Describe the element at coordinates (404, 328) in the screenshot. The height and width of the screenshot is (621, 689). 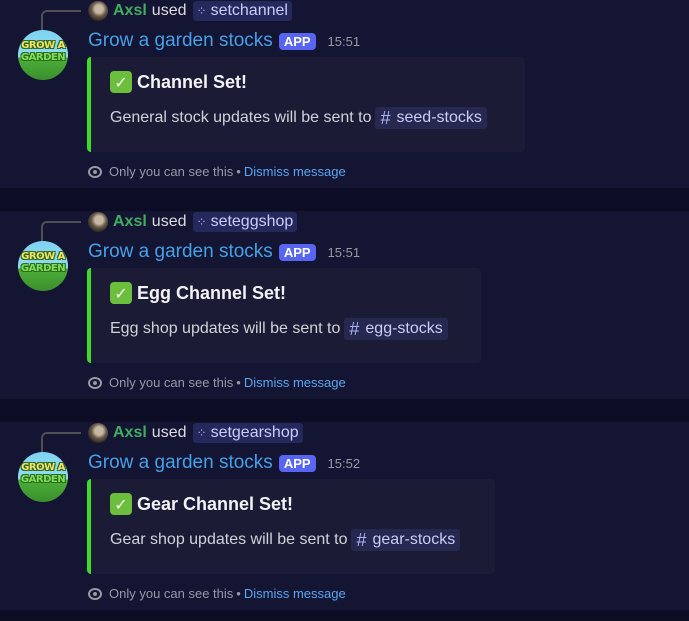
I see `channel-name: egg-stocks` at that location.